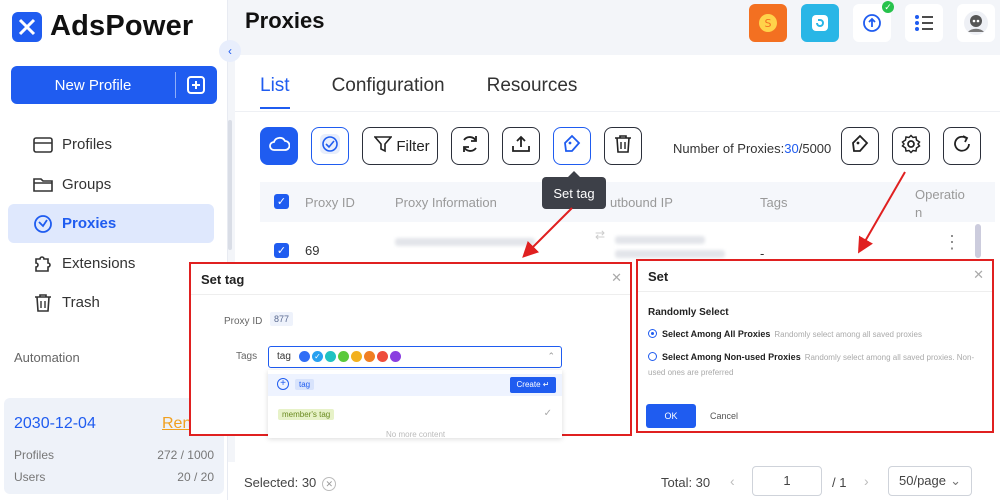 The image size is (1000, 500). I want to click on prev-page-icon: ‹, so click(732, 481).